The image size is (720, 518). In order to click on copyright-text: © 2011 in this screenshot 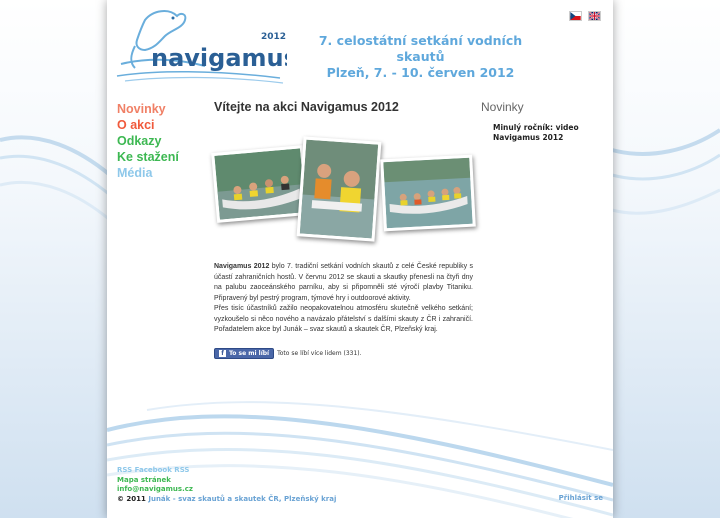, I will do `click(131, 498)`.